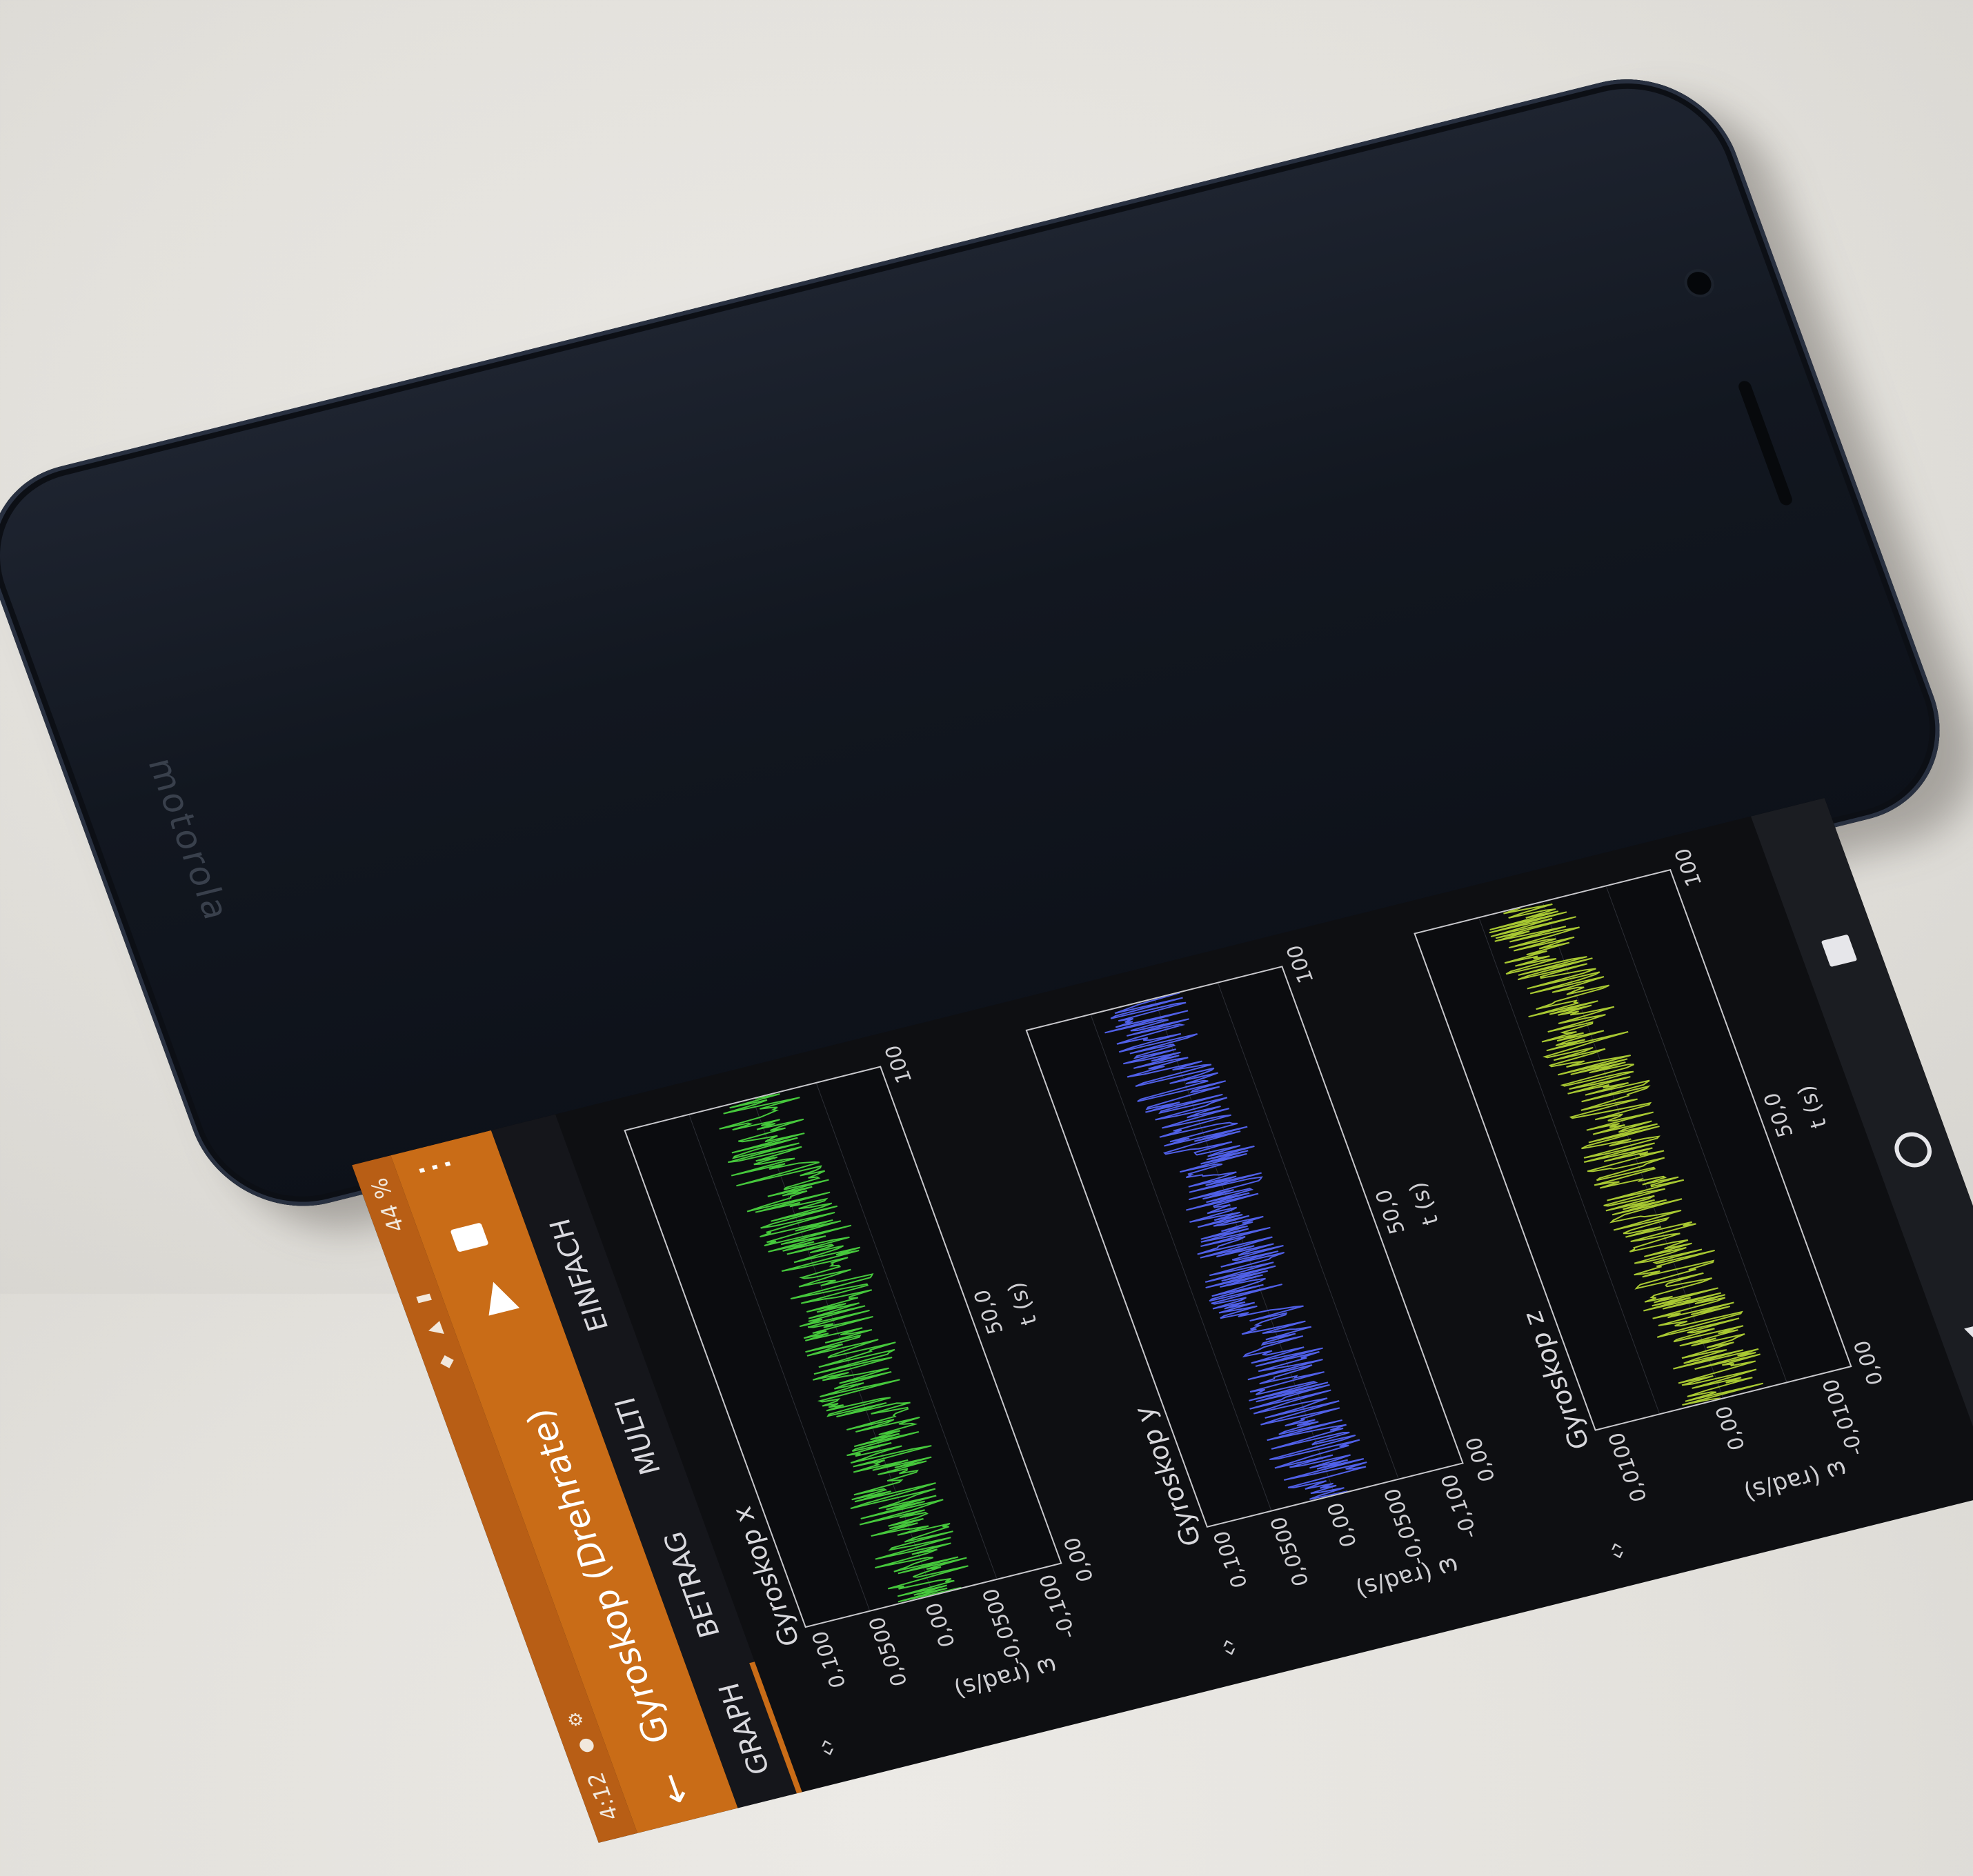 The height and width of the screenshot is (1876, 1973). Describe the element at coordinates (434, 1329) in the screenshot. I see `signal-icon: ▲` at that location.